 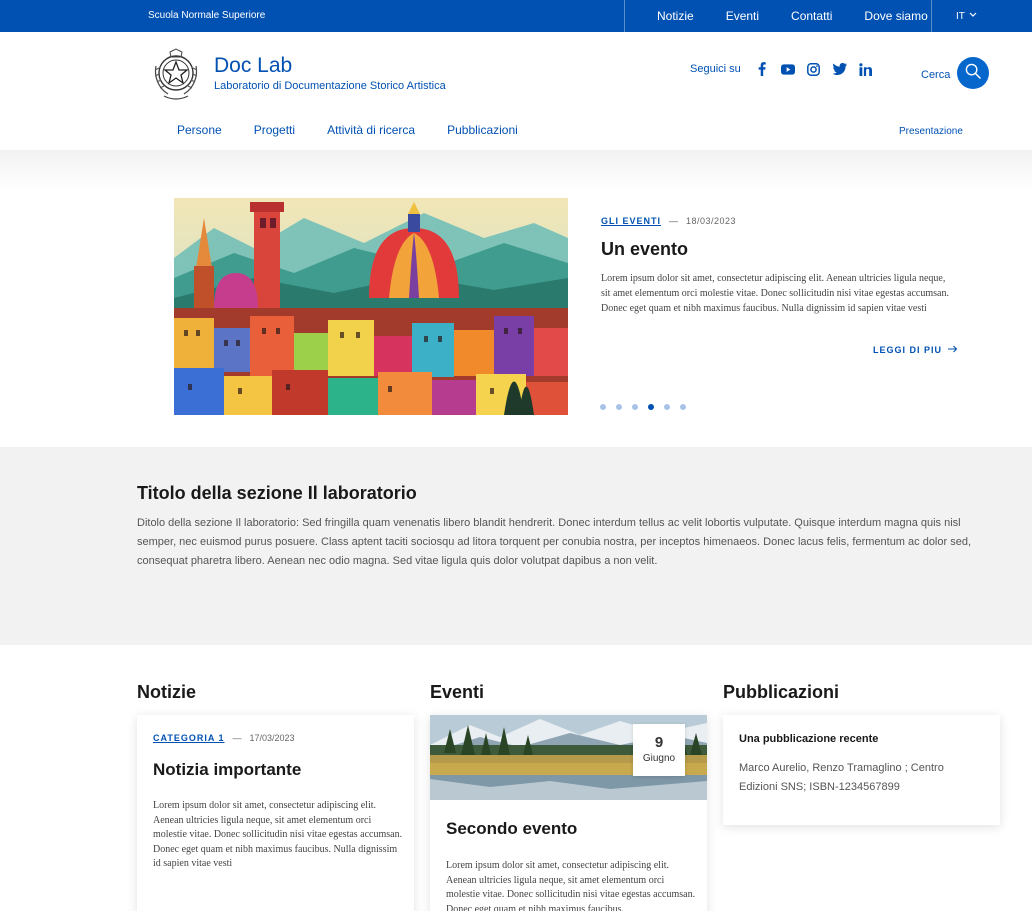 What do you see at coordinates (814, 69) in the screenshot?
I see `instagram-icon` at bounding box center [814, 69].